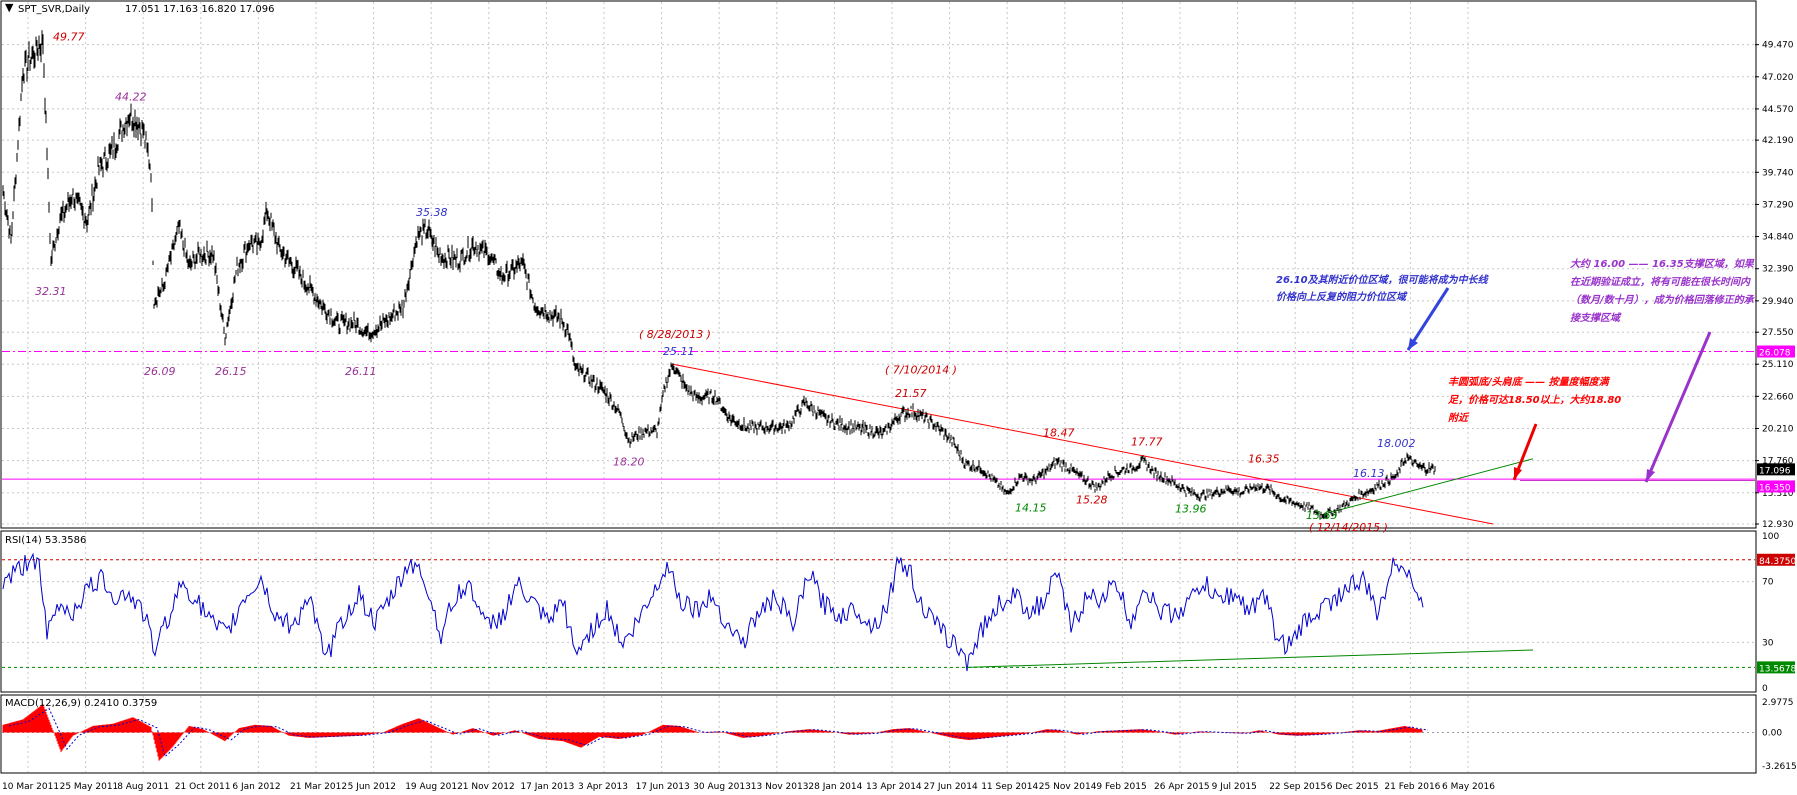 The width and height of the screenshot is (1797, 795). What do you see at coordinates (1778, 78) in the screenshot?
I see `y-tick-label: 47.020` at bounding box center [1778, 78].